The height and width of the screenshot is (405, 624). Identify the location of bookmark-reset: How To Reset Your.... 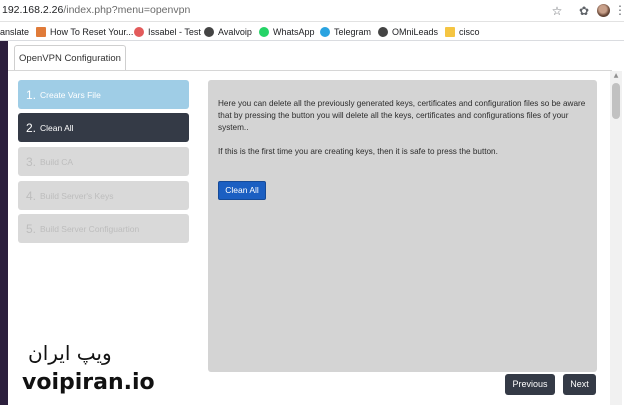
(84, 32).